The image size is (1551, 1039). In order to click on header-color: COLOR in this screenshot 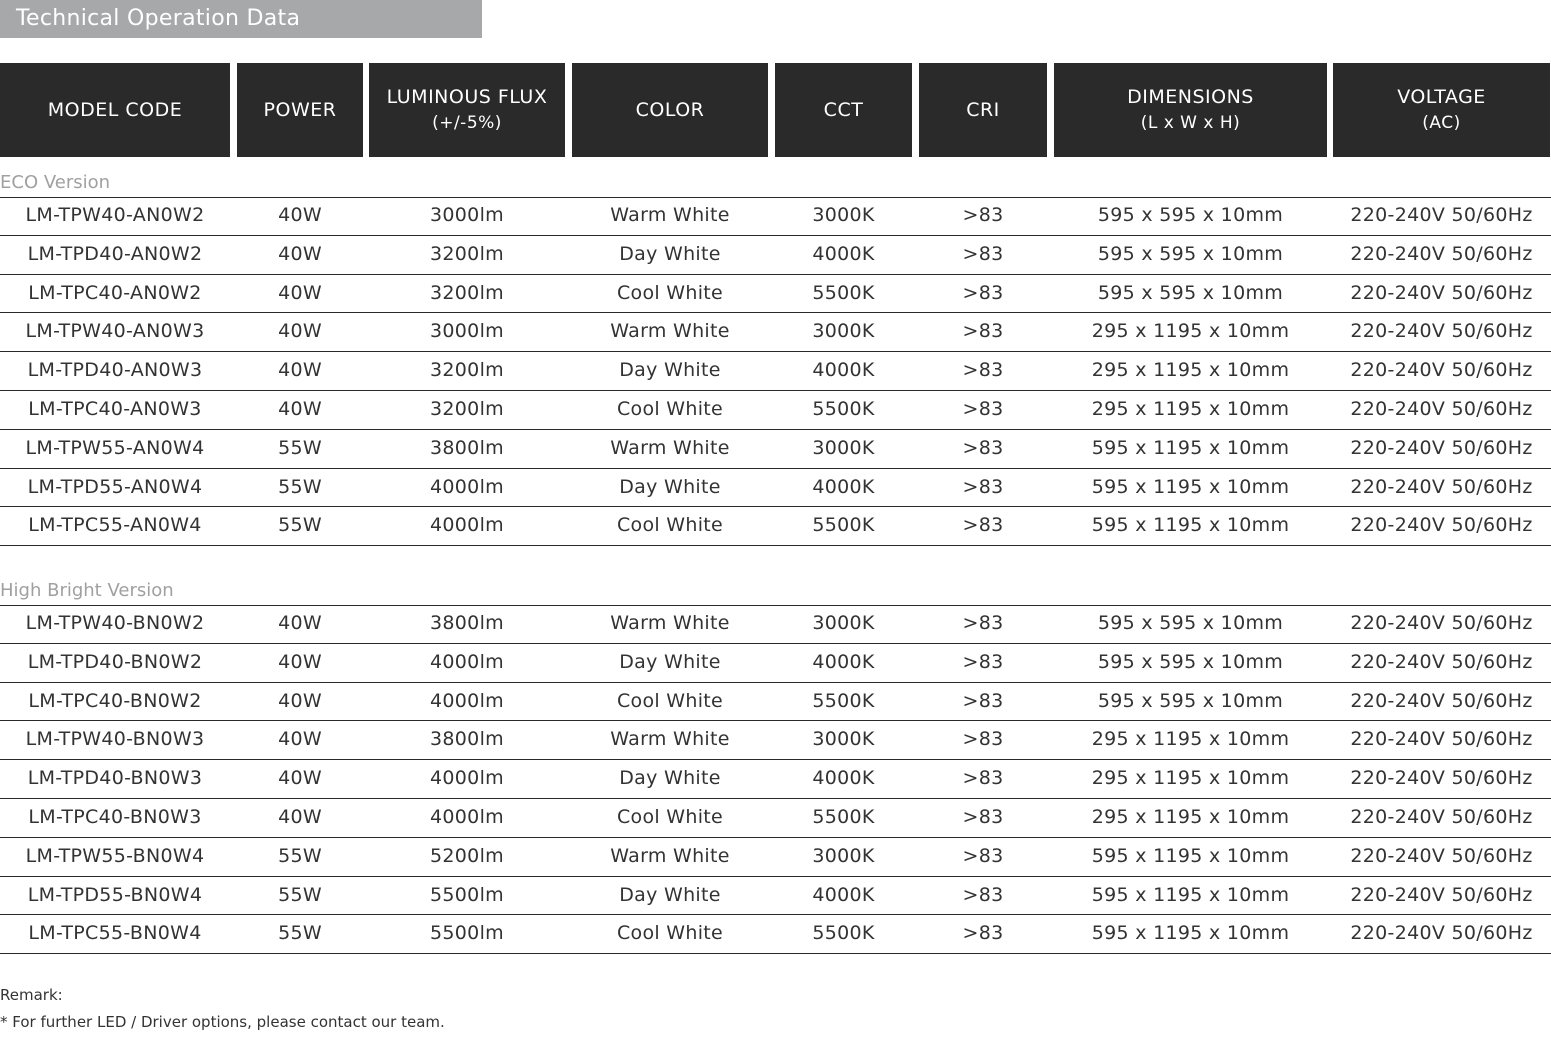, I will do `click(670, 110)`.